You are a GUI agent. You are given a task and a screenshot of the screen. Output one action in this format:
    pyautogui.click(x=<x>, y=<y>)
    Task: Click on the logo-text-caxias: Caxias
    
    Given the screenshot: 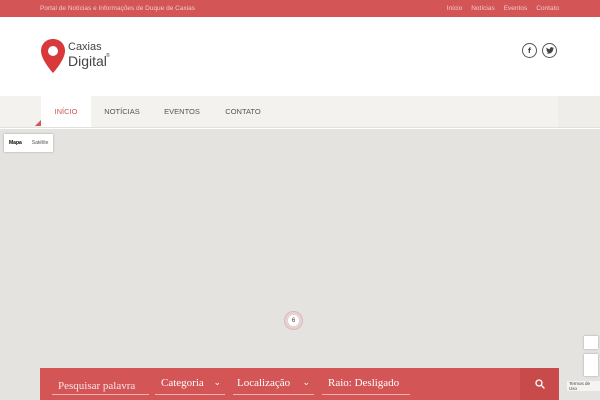 What is the action you would take?
    pyautogui.click(x=85, y=47)
    